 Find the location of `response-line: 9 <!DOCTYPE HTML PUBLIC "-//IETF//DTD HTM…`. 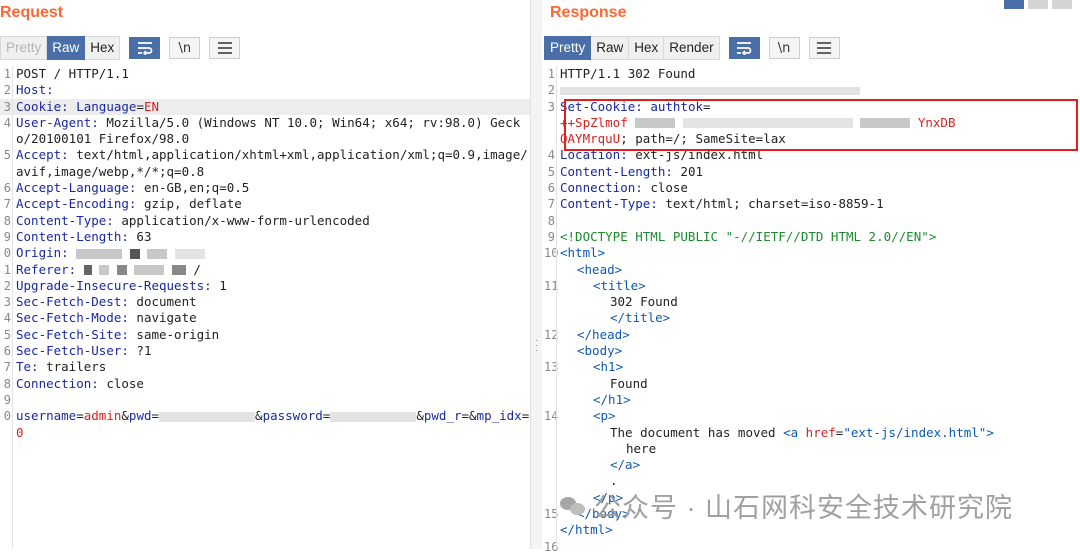

response-line: 9 <!DOCTYPE HTML PUBLIC "-//IETF//DTD HTM… is located at coordinates (812, 237).